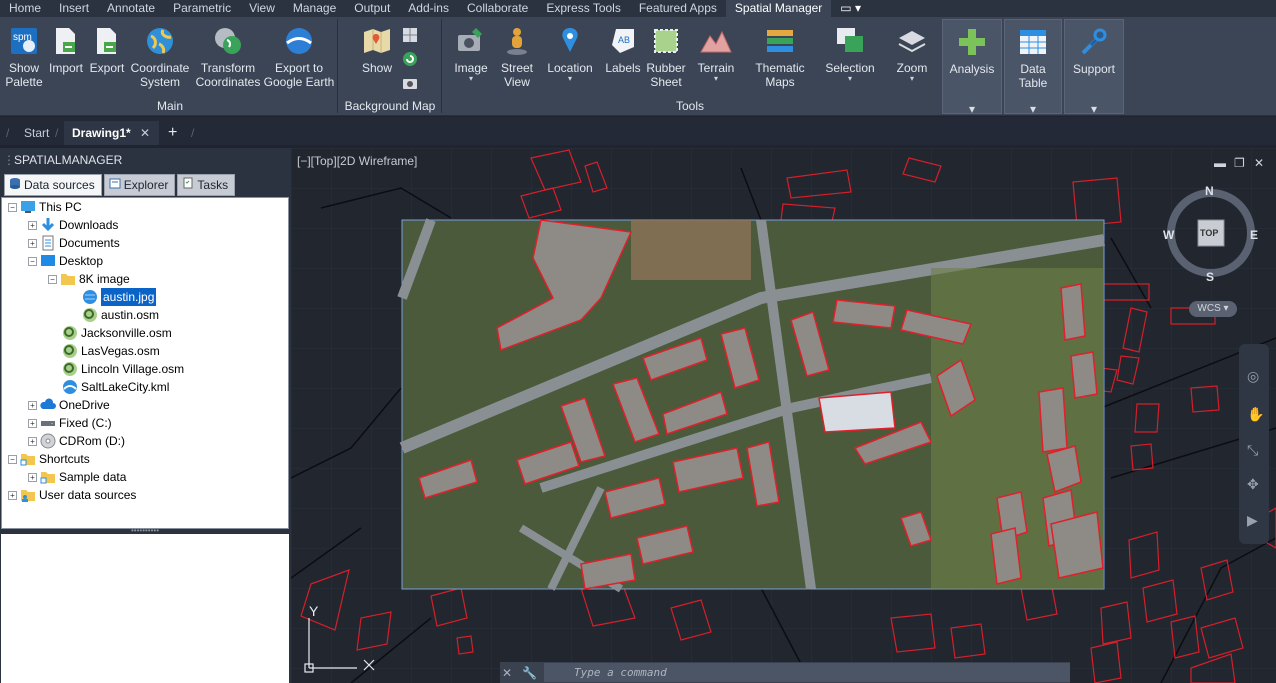 This screenshot has height=683, width=1276. Describe the element at coordinates (517, 54) in the screenshot. I see `street-view-button: Street View` at that location.